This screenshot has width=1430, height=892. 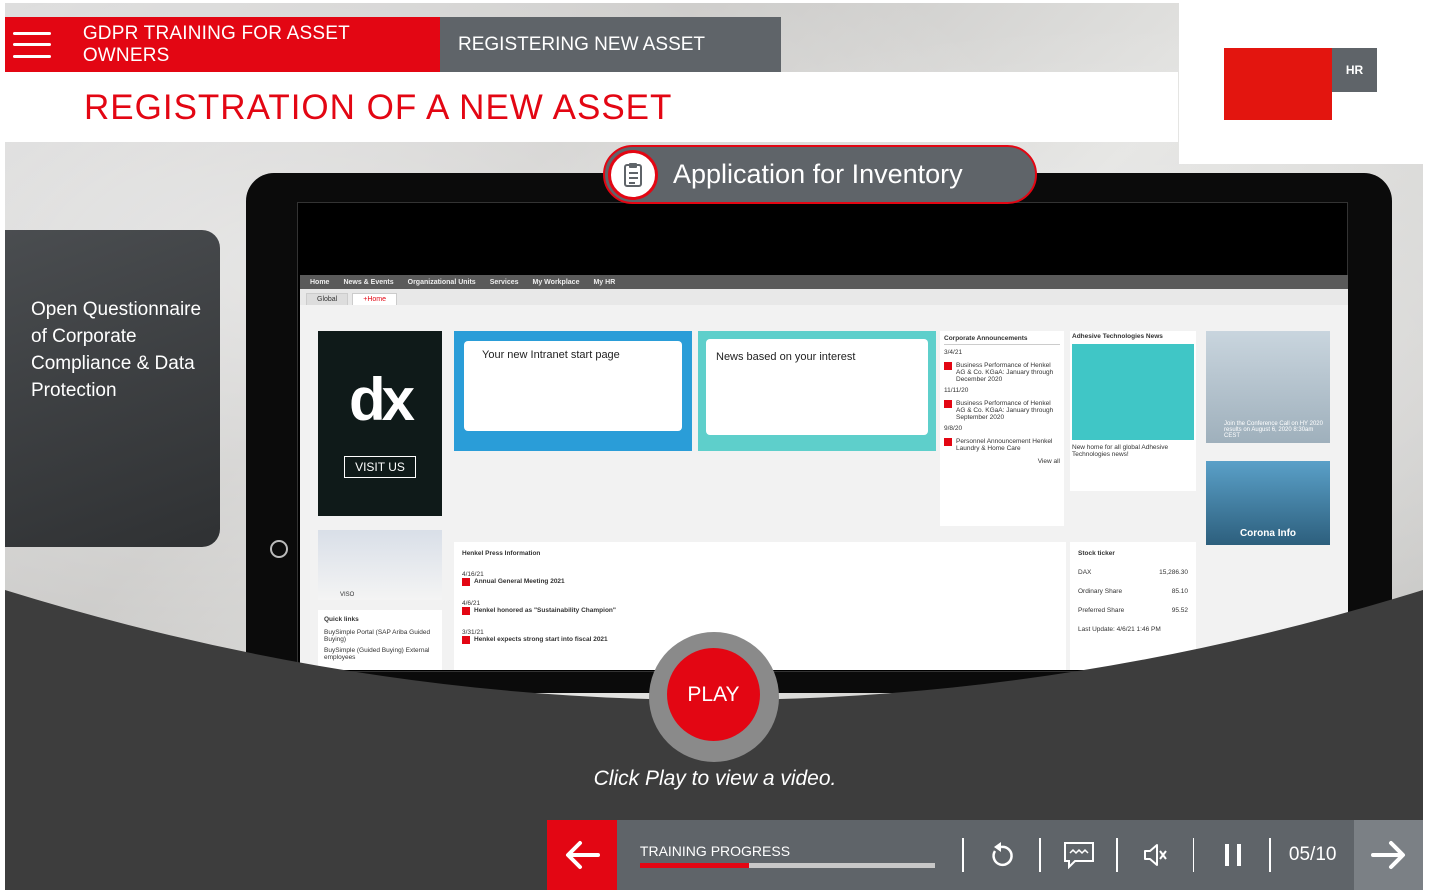 What do you see at coordinates (573, 391) in the screenshot?
I see `intranet-banner-start-page: Your new Intranet start page` at bounding box center [573, 391].